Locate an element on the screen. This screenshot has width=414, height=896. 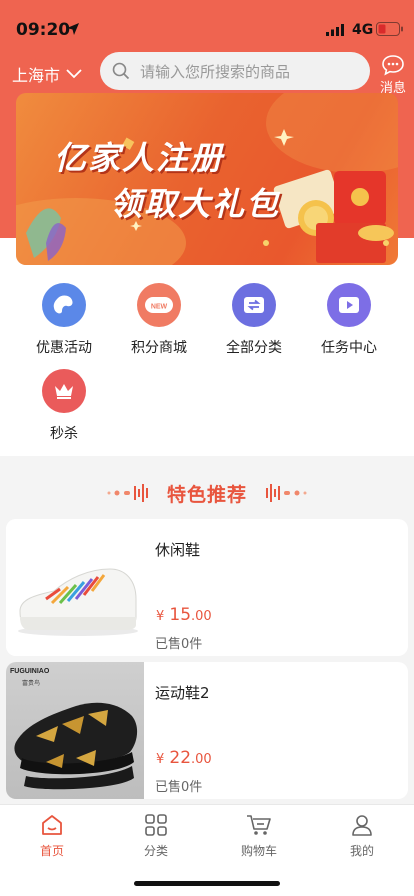
category-promotions: 优惠活动 is located at coordinates (64, 320).